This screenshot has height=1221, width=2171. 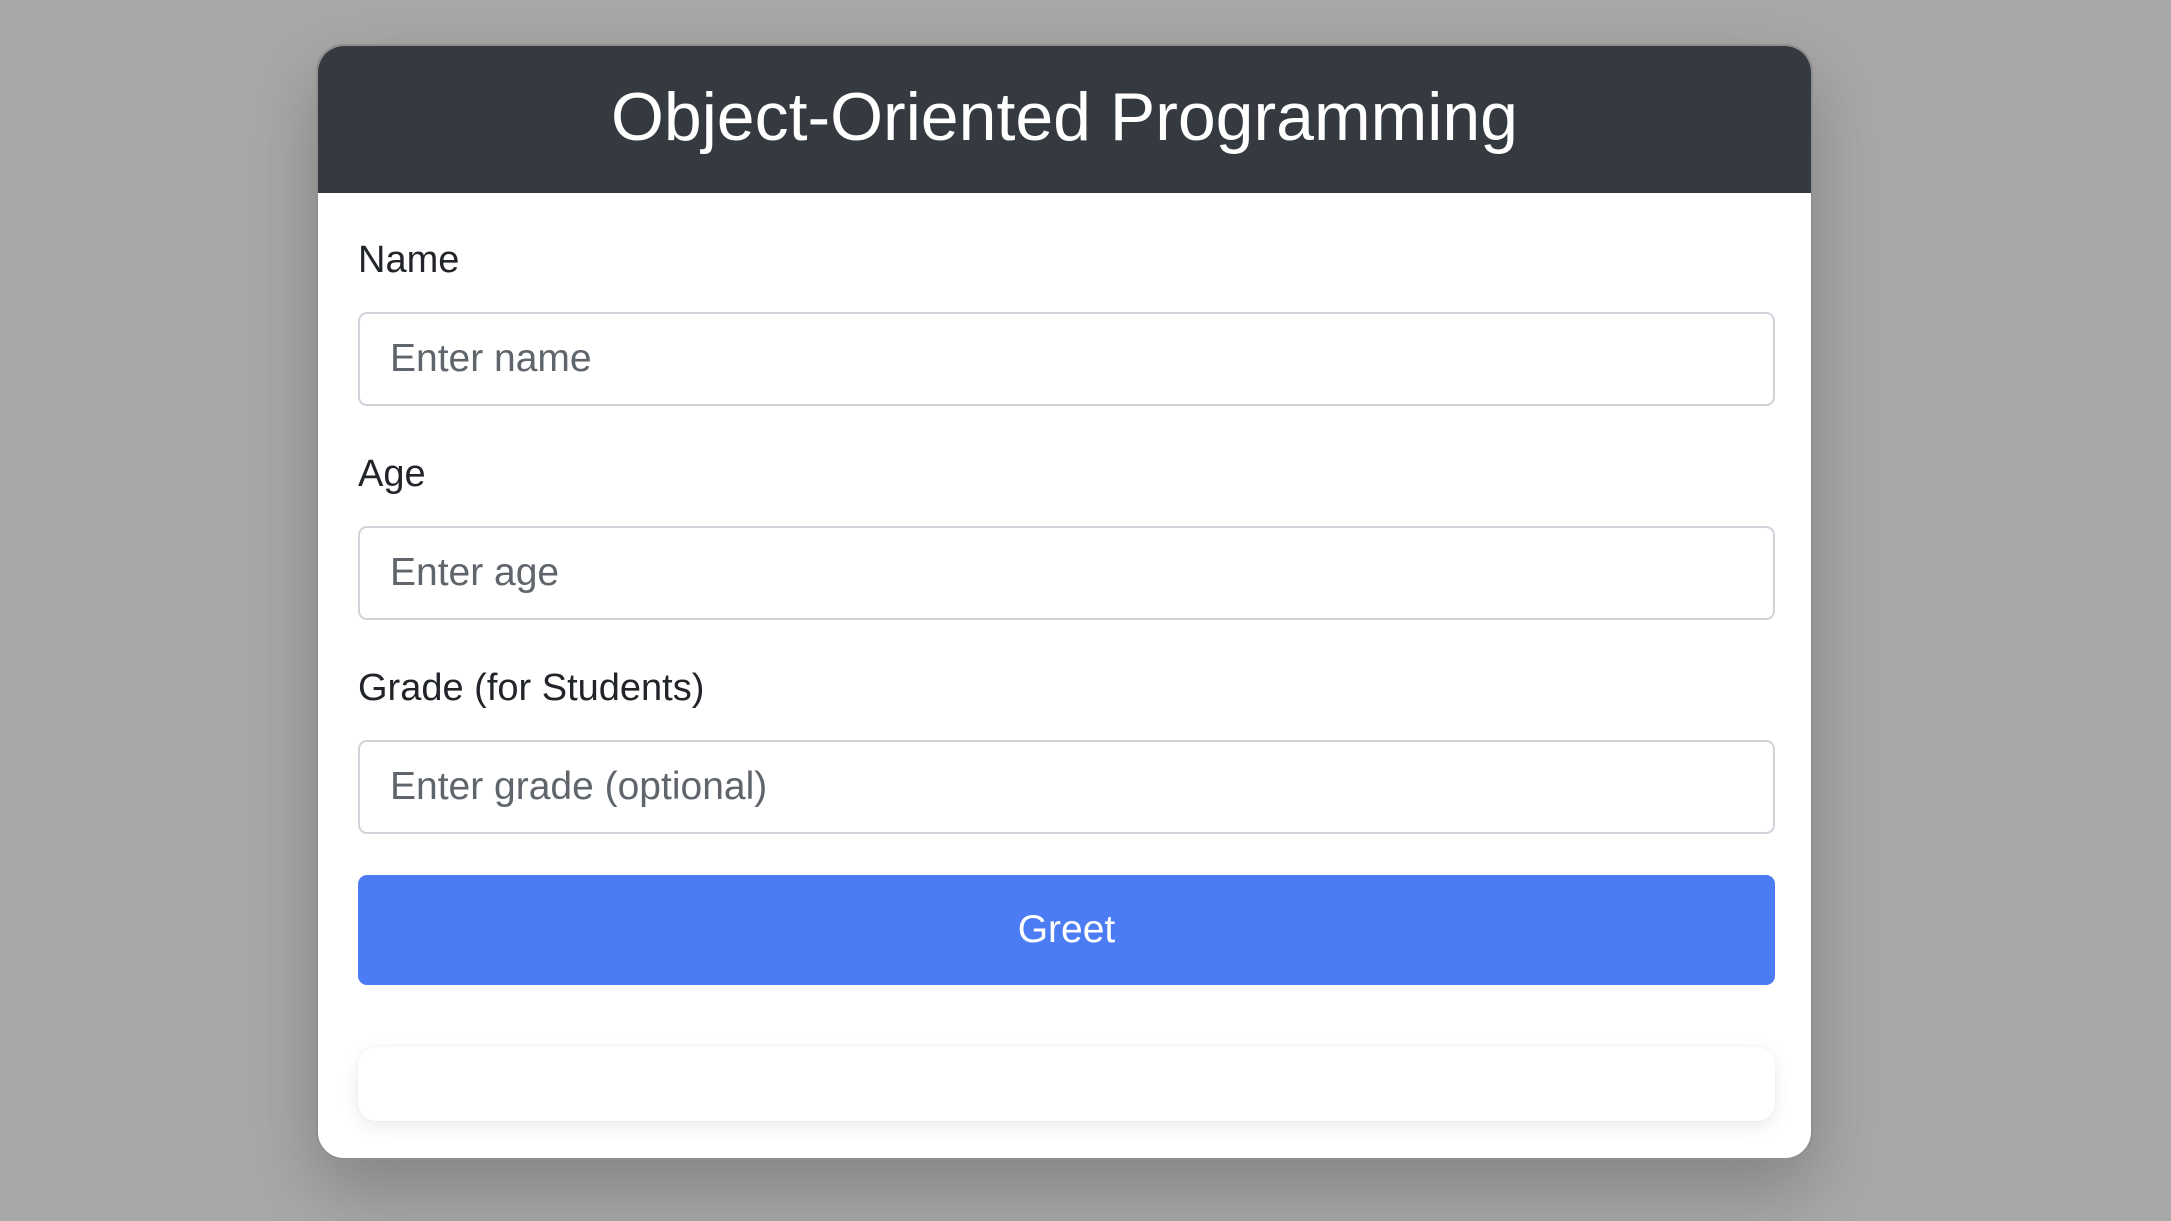 What do you see at coordinates (1064, 116) in the screenshot?
I see `page-title: Object-Oriented Programming` at bounding box center [1064, 116].